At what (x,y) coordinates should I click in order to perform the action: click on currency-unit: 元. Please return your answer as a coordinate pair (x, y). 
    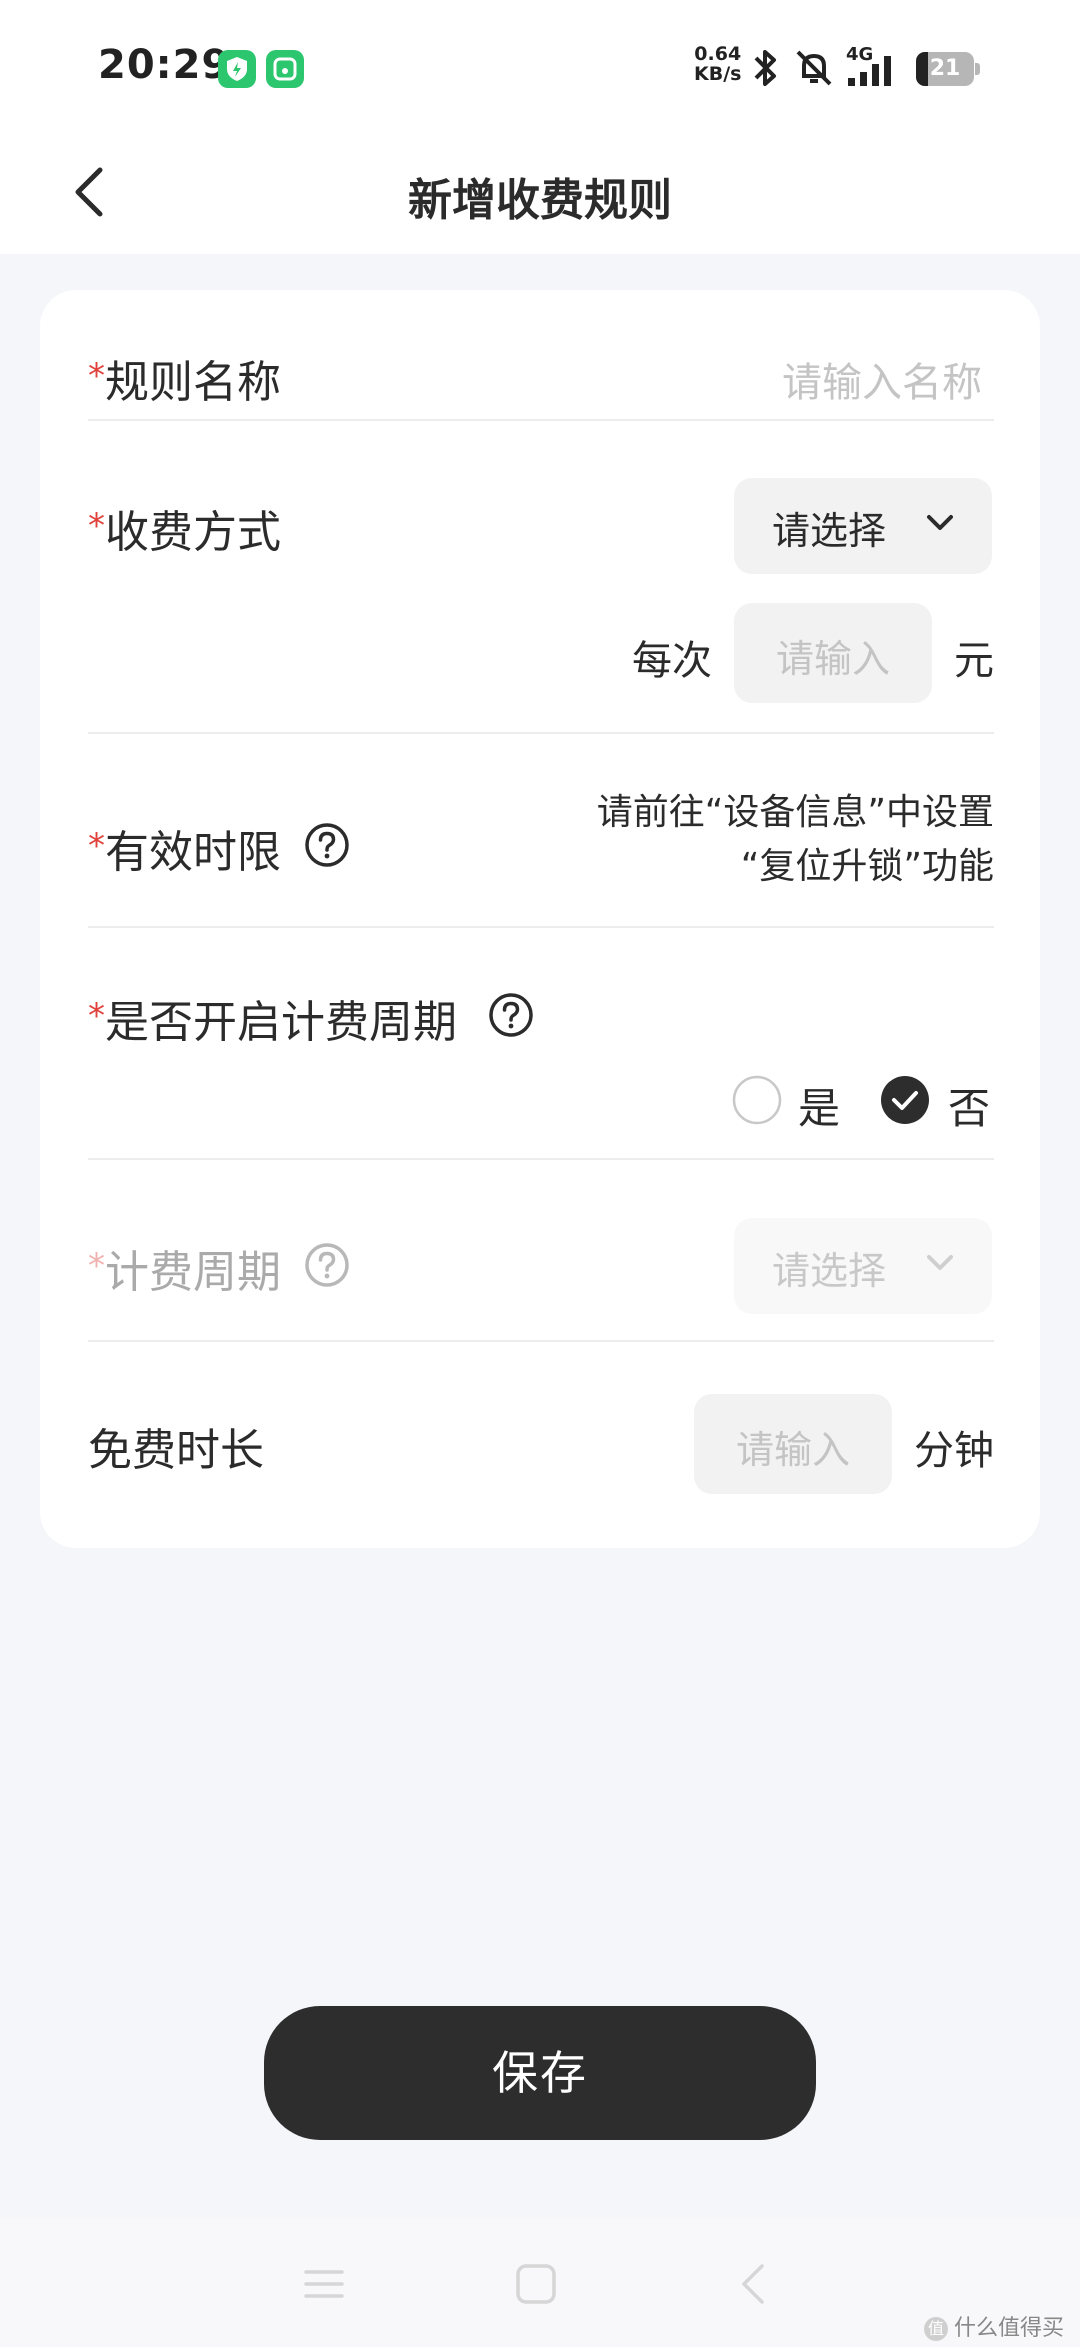
    Looking at the image, I should click on (974, 661).